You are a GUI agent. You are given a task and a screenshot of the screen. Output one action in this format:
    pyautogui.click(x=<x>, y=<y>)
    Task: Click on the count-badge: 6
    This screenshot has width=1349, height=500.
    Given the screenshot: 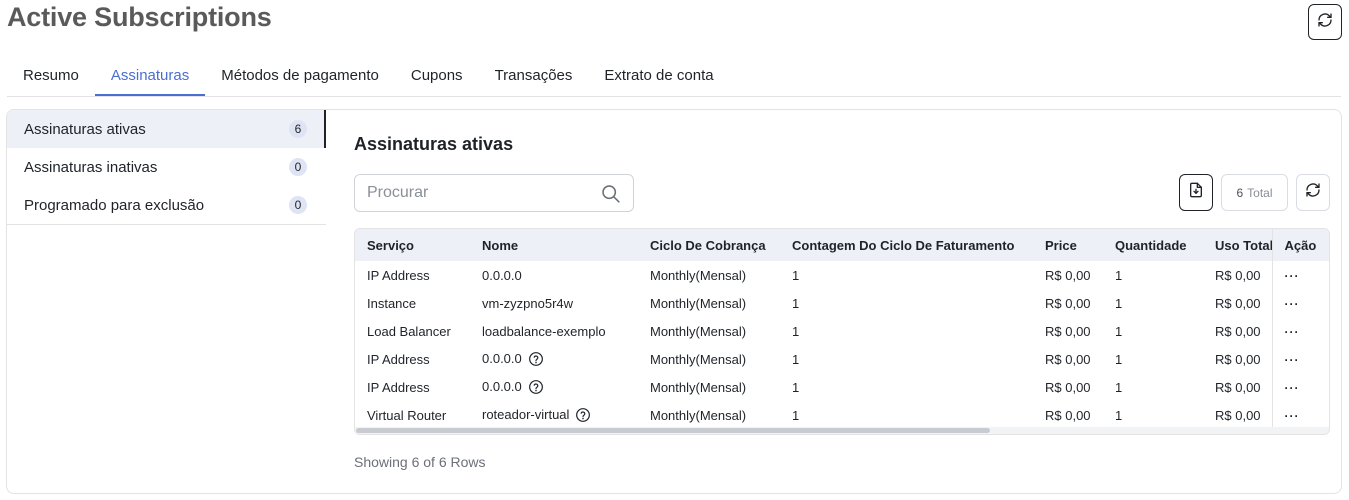 What is the action you would take?
    pyautogui.click(x=298, y=129)
    